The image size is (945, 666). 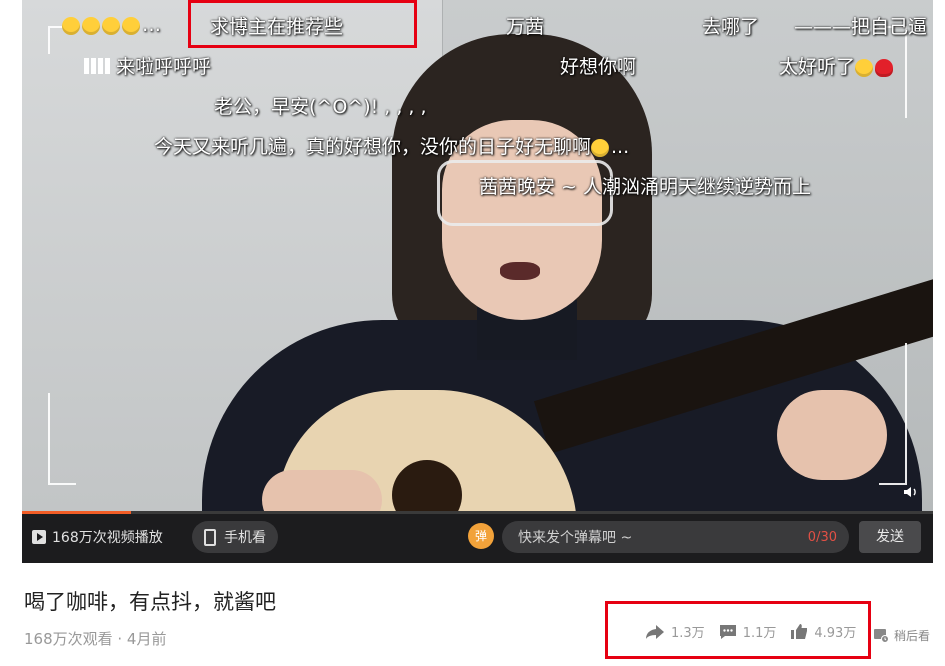 What do you see at coordinates (320, 107) in the screenshot?
I see `danmaku-item: 老公，早安(^O^)! , , , ,` at bounding box center [320, 107].